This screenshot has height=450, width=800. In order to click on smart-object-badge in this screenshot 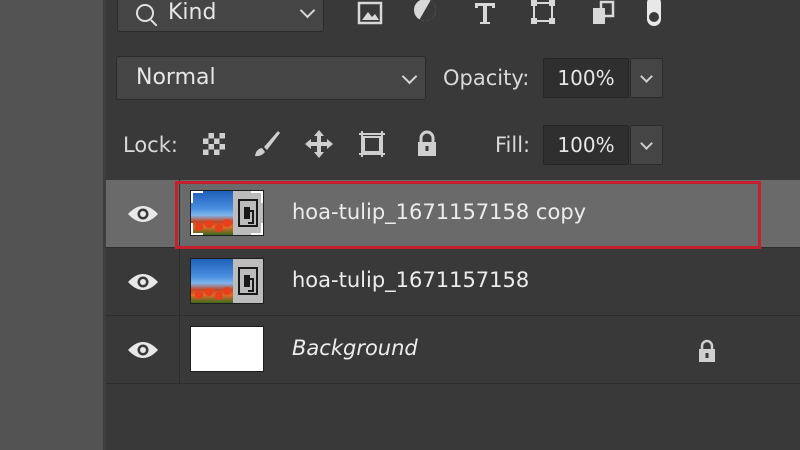, I will do `click(248, 281)`.